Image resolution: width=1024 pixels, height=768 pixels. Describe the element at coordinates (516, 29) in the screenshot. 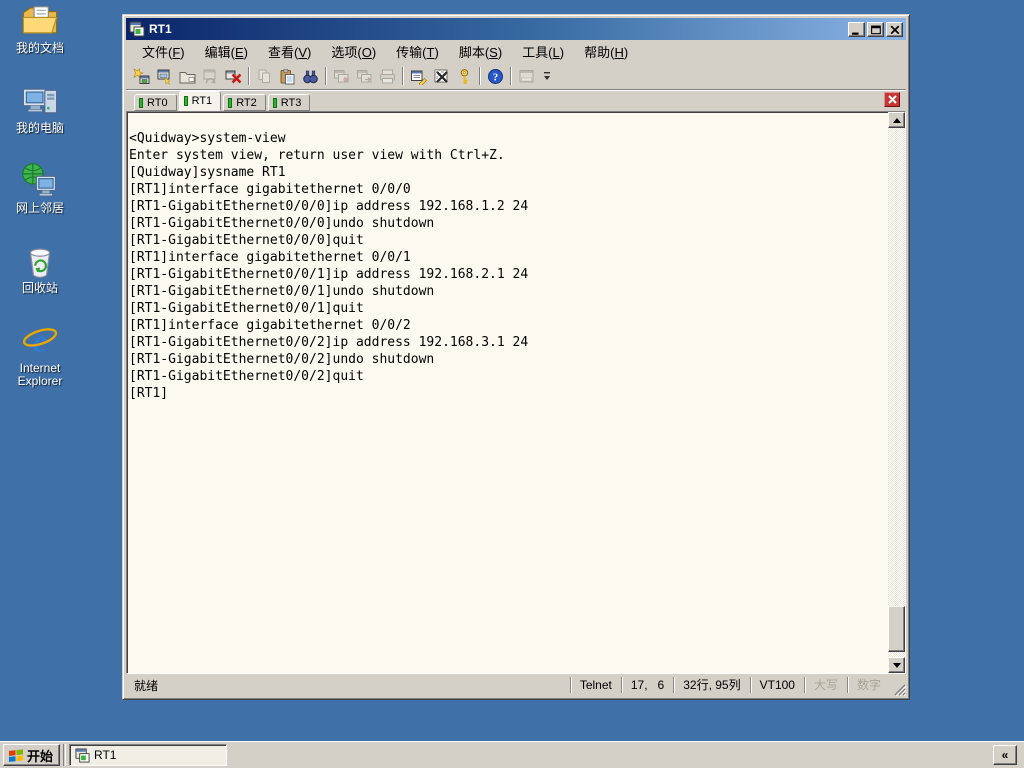

I see `title-bar: RT1` at that location.